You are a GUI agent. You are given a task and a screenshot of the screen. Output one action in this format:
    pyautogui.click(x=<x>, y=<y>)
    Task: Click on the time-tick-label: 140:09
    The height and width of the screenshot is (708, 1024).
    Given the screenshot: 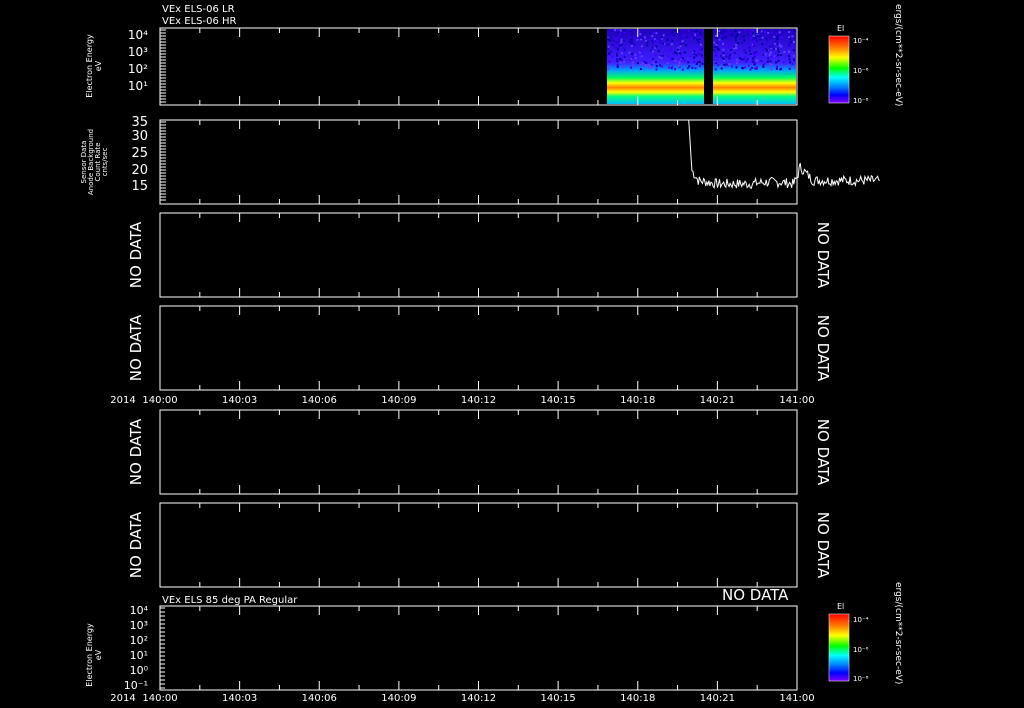 What is the action you would take?
    pyautogui.click(x=398, y=698)
    